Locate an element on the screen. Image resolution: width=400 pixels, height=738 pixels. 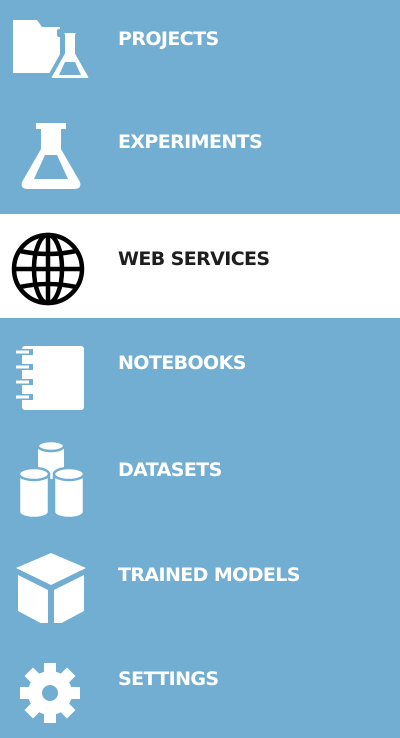
sidebar-item-trained-models: TRAINED MODELS is located at coordinates (200, 582).